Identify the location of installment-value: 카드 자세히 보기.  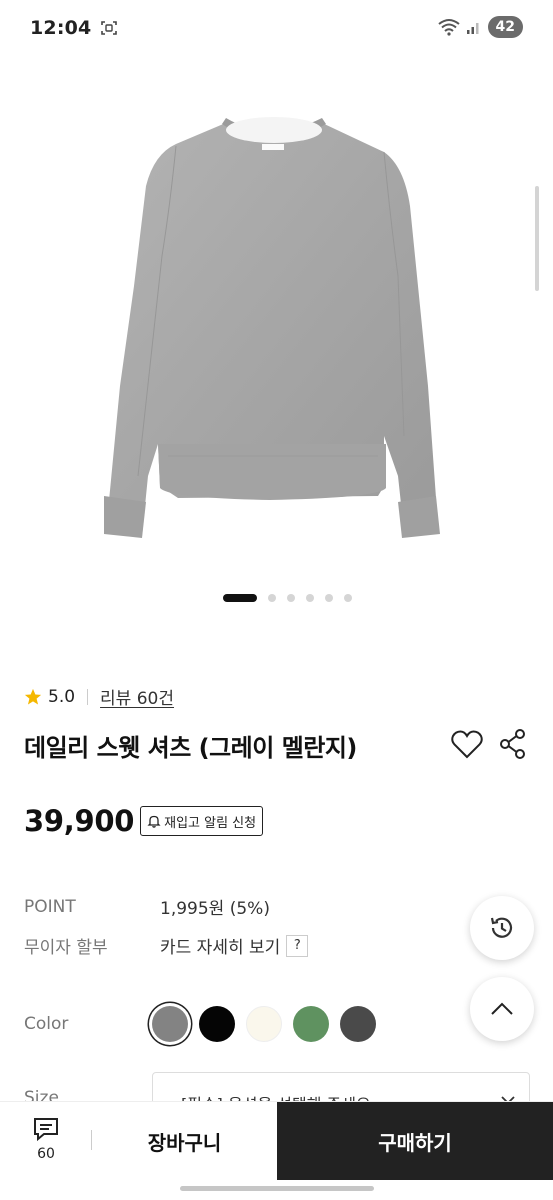
(220, 945).